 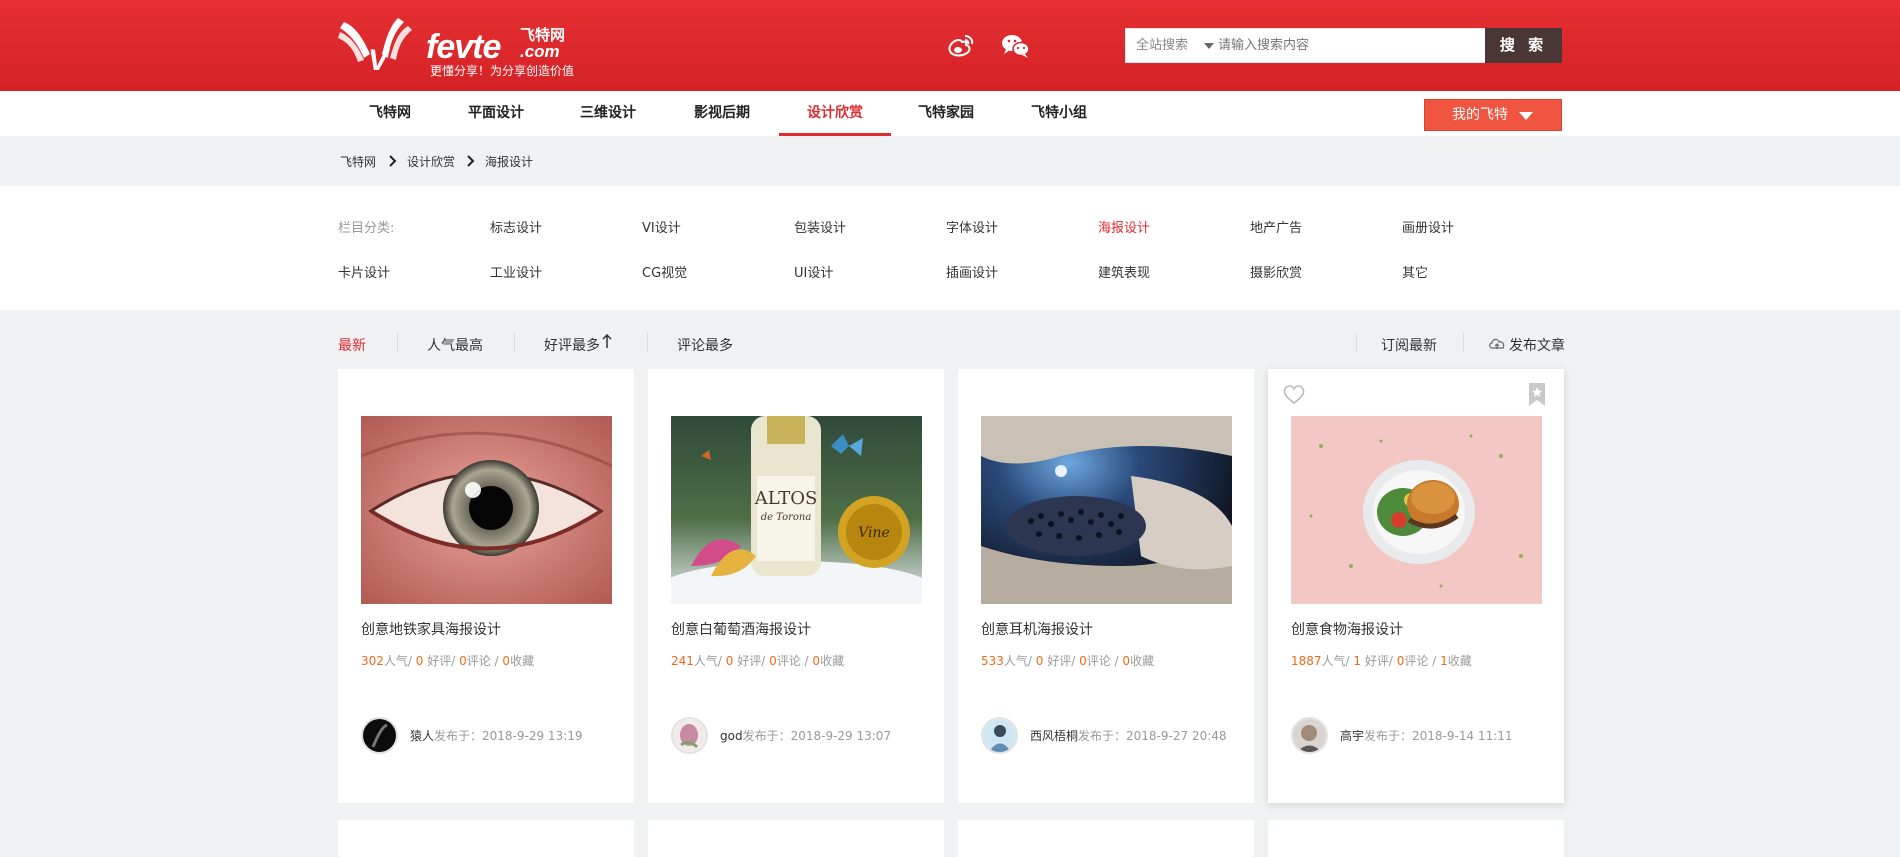 What do you see at coordinates (422, 736) in the screenshot?
I see `author-name: 猿人` at bounding box center [422, 736].